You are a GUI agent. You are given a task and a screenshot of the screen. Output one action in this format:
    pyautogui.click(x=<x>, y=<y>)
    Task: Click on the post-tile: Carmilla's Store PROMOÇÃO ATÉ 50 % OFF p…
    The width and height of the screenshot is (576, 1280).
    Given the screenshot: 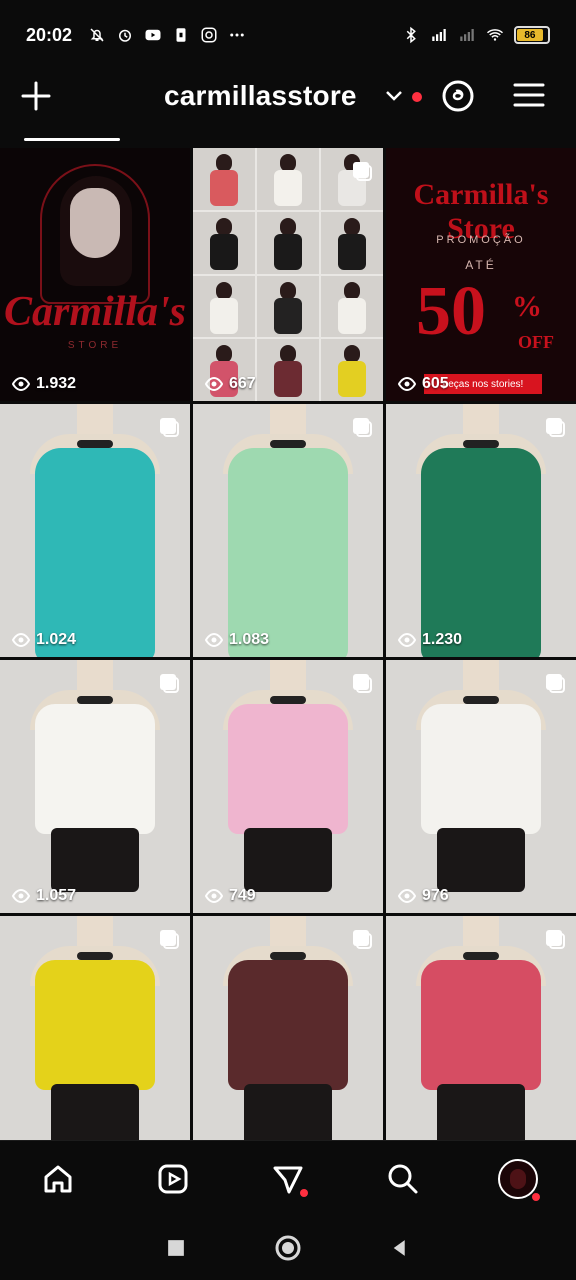 What is the action you would take?
    pyautogui.click(x=481, y=274)
    